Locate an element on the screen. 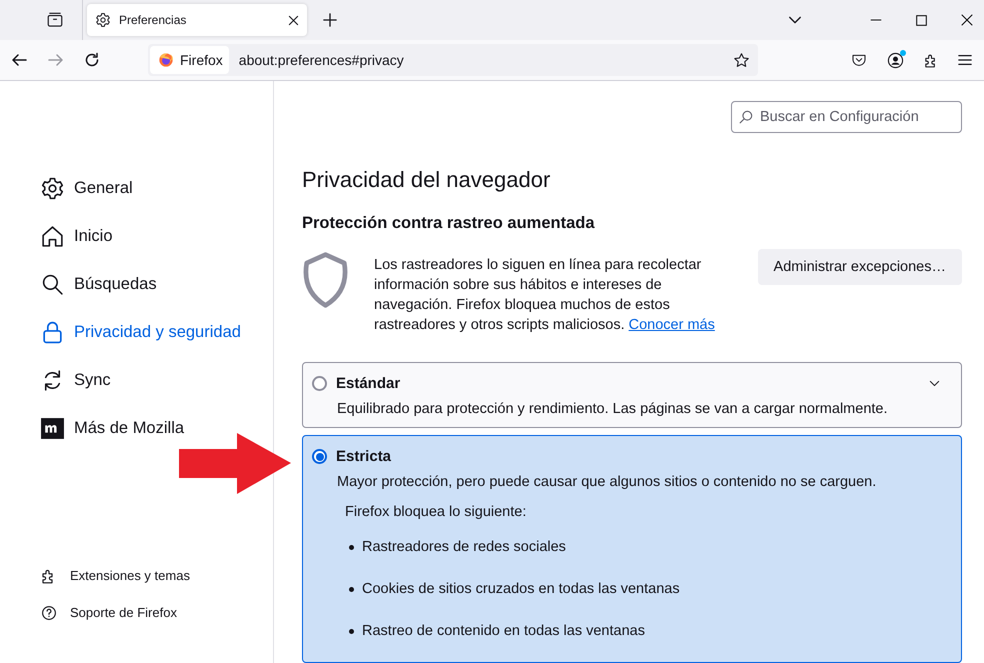 The height and width of the screenshot is (663, 984). help-icon is located at coordinates (49, 613).